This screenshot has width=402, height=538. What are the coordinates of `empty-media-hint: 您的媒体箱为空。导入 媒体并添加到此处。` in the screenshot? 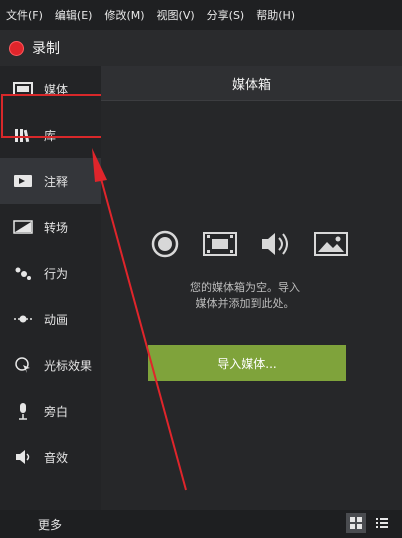 It's located at (245, 296).